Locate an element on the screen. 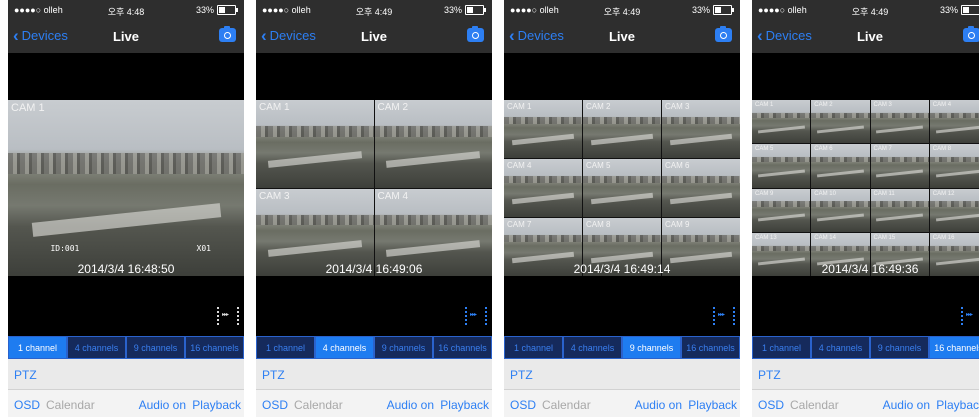  camera-tile: CAM 9 is located at coordinates (781, 210).